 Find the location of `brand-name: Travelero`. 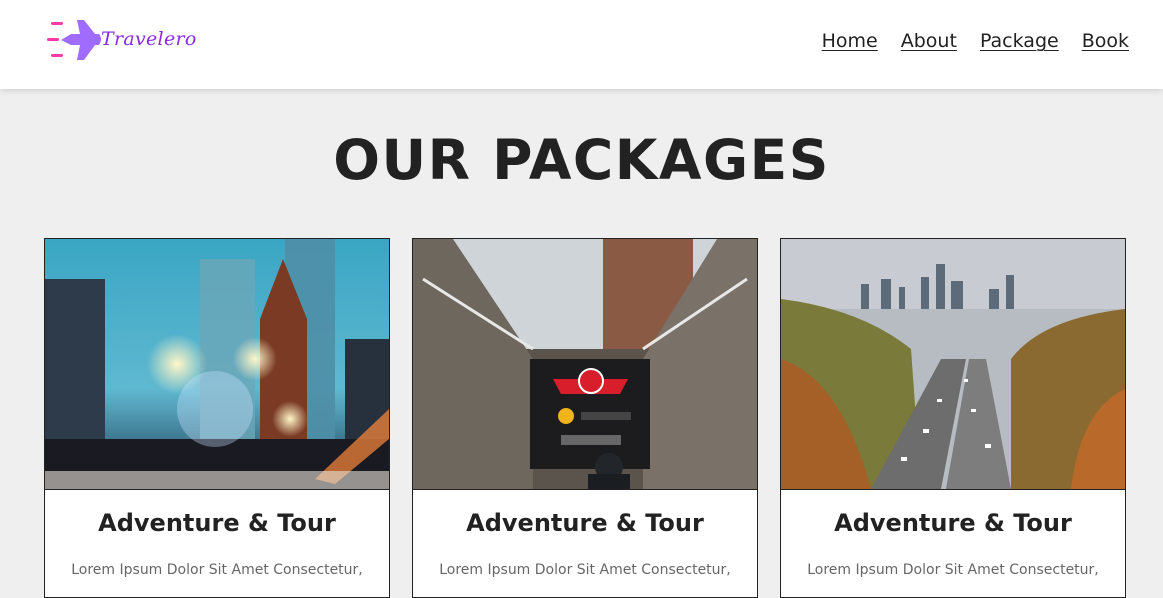

brand-name: Travelero is located at coordinates (149, 39).